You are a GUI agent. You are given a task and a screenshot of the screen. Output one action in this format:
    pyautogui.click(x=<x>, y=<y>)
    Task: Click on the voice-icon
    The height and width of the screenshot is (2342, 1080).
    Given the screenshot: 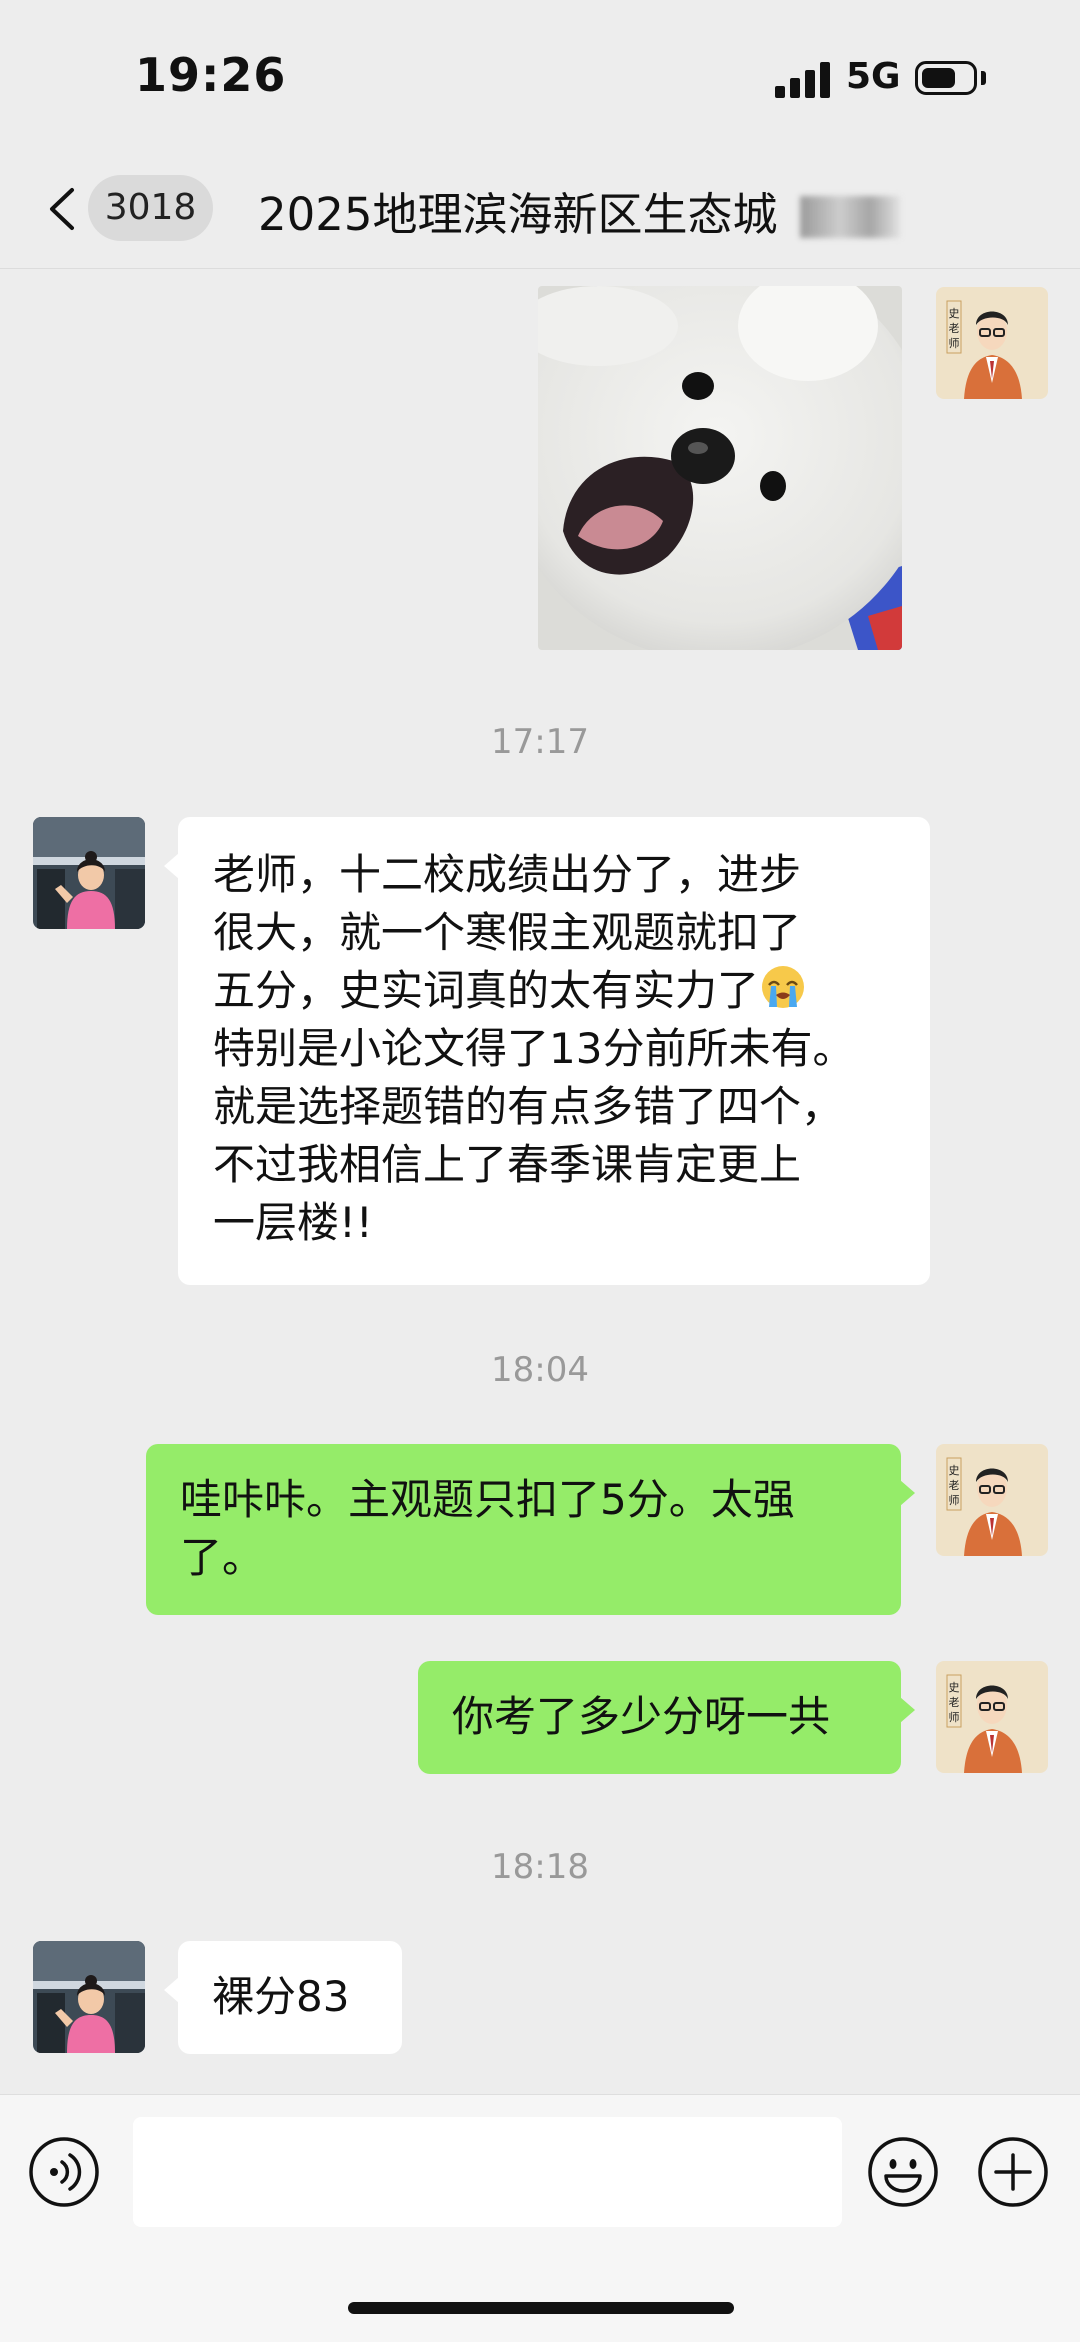 What is the action you would take?
    pyautogui.click(x=64, y=2172)
    